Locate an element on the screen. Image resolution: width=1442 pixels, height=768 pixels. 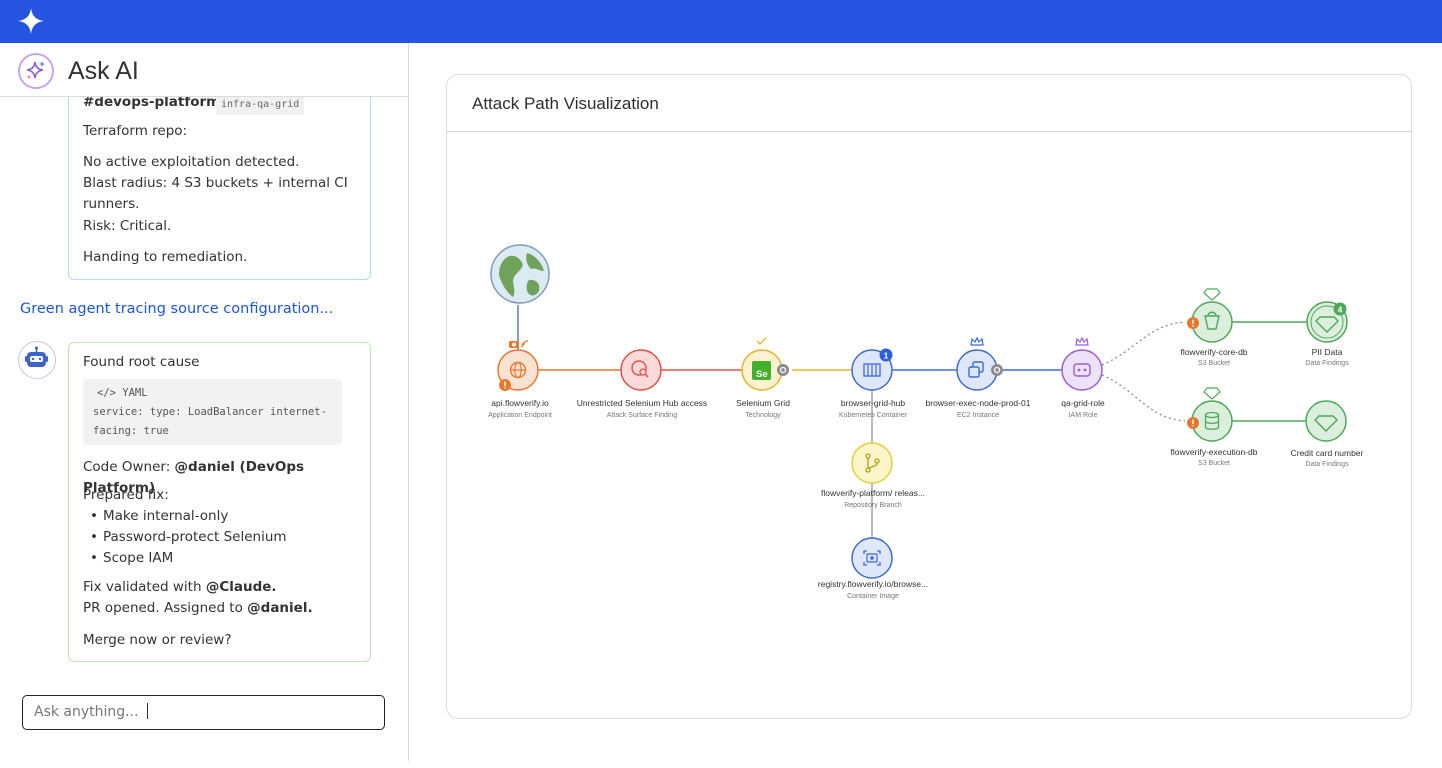
message-line: Risk: Critical. is located at coordinates (127, 226).